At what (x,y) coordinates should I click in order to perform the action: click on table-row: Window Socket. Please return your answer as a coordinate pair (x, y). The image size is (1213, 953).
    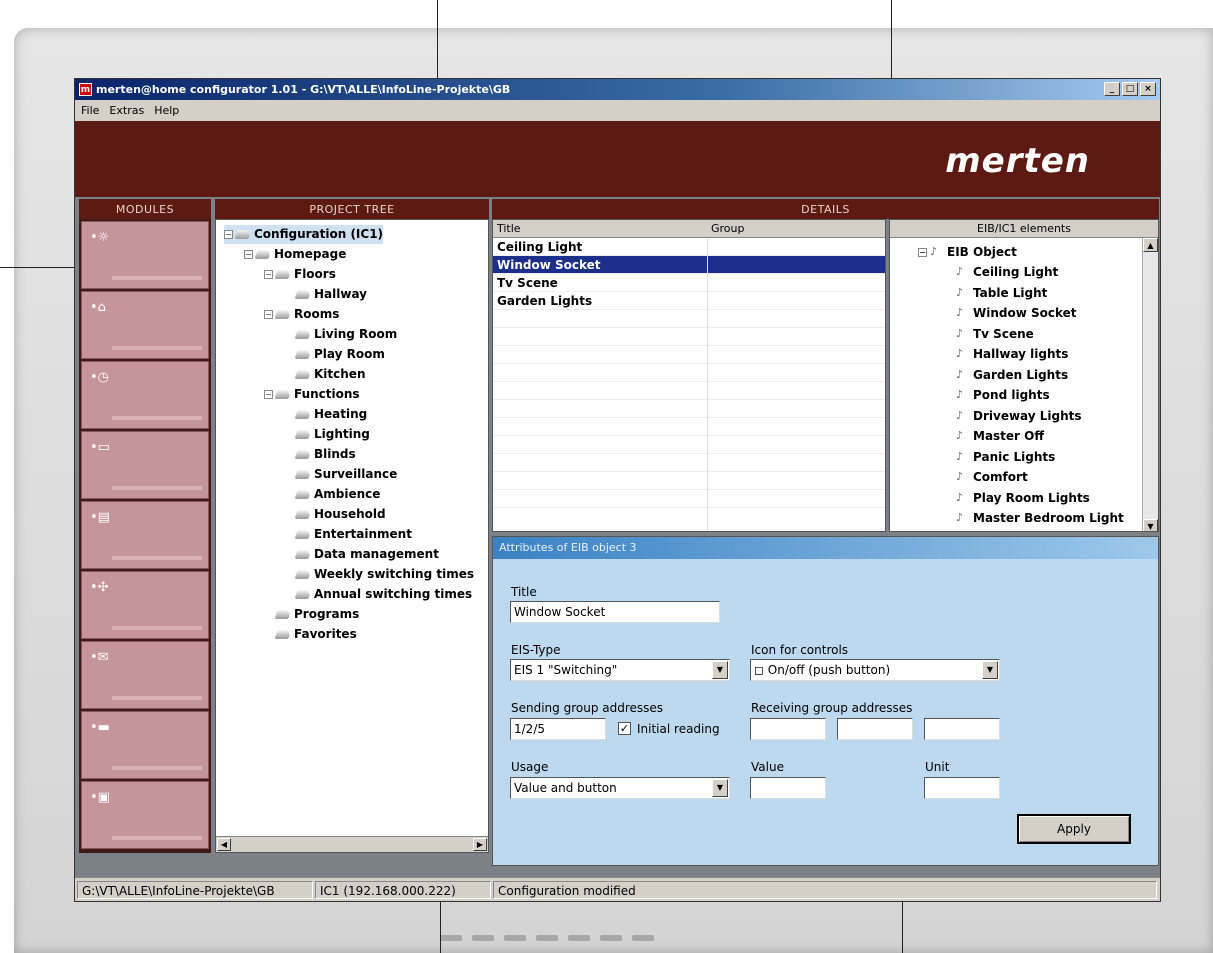
    Looking at the image, I should click on (689, 265).